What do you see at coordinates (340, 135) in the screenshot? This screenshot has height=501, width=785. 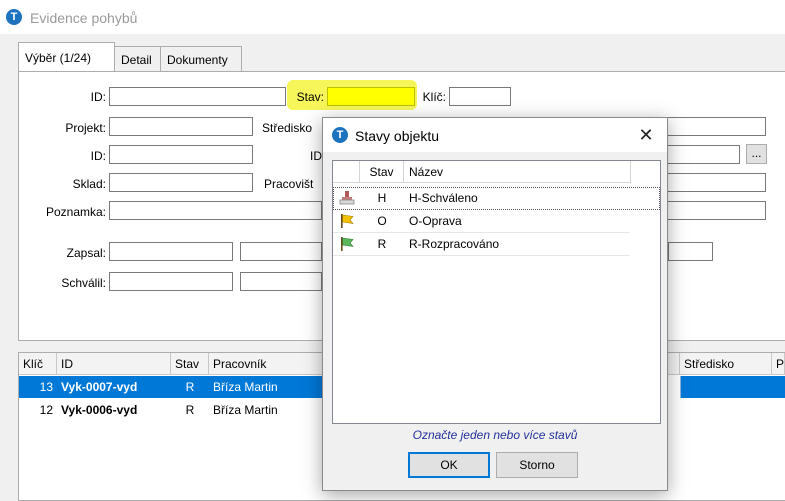 I see `dialog-logo-icon: T` at bounding box center [340, 135].